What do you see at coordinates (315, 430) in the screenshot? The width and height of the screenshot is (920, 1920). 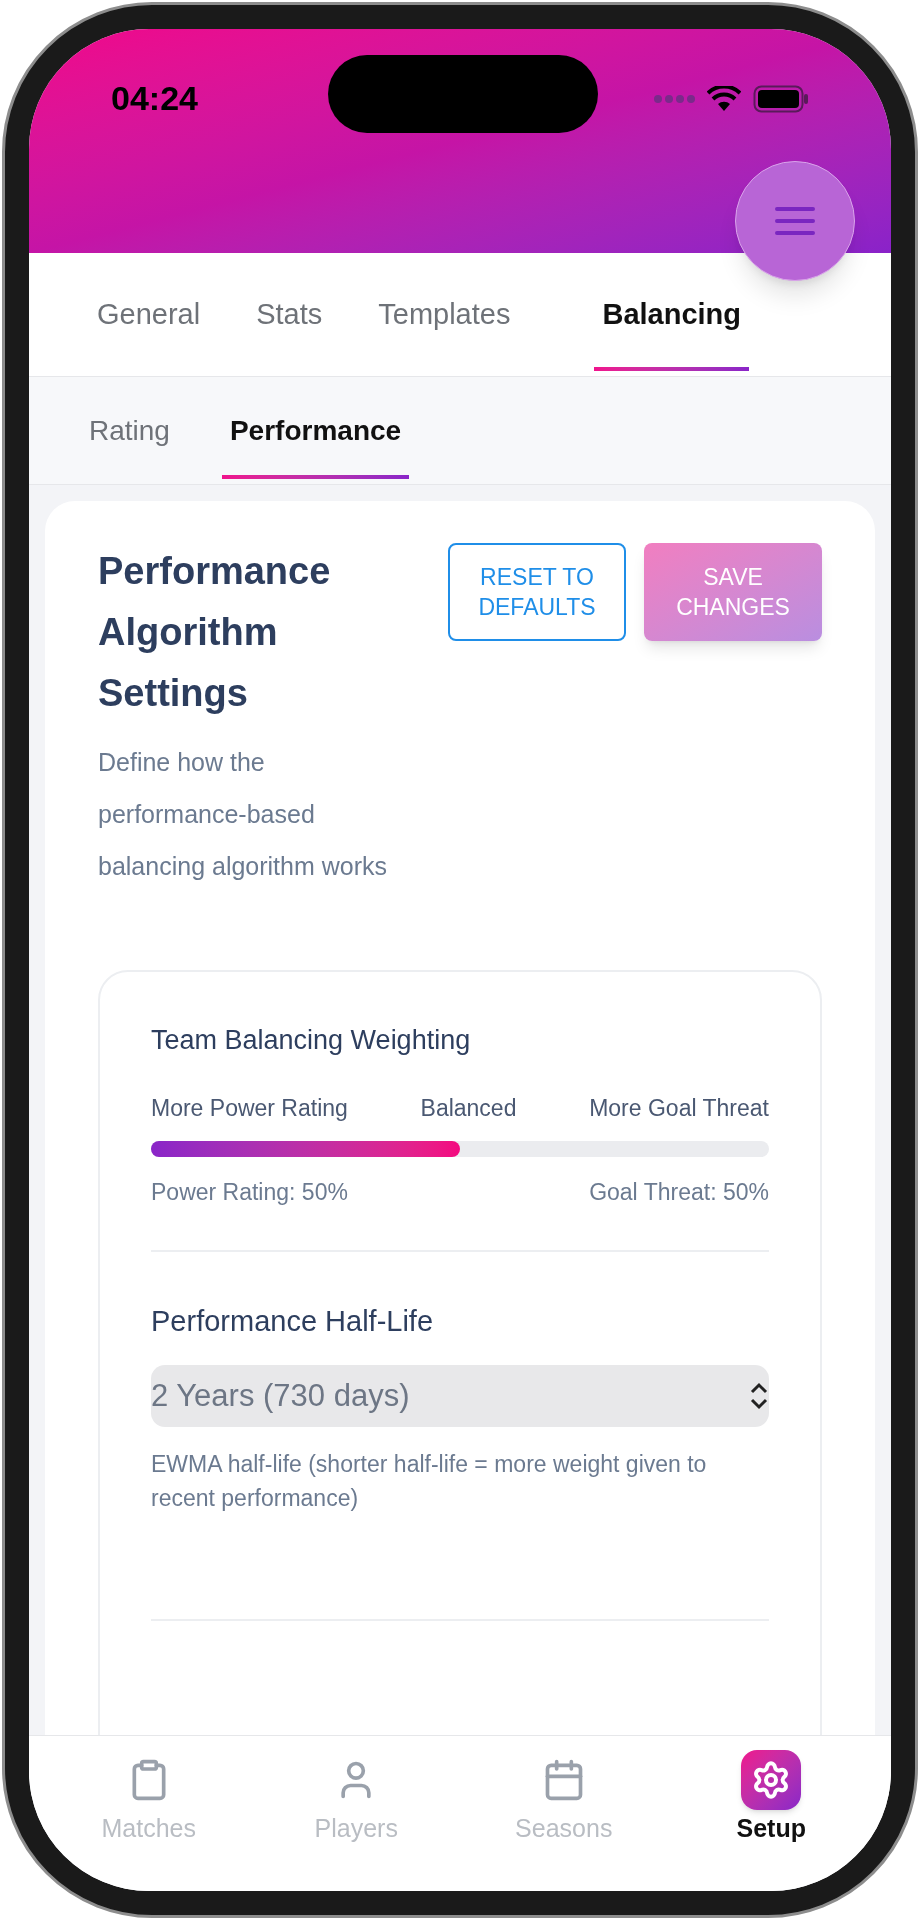 I see `subtab: Performance` at bounding box center [315, 430].